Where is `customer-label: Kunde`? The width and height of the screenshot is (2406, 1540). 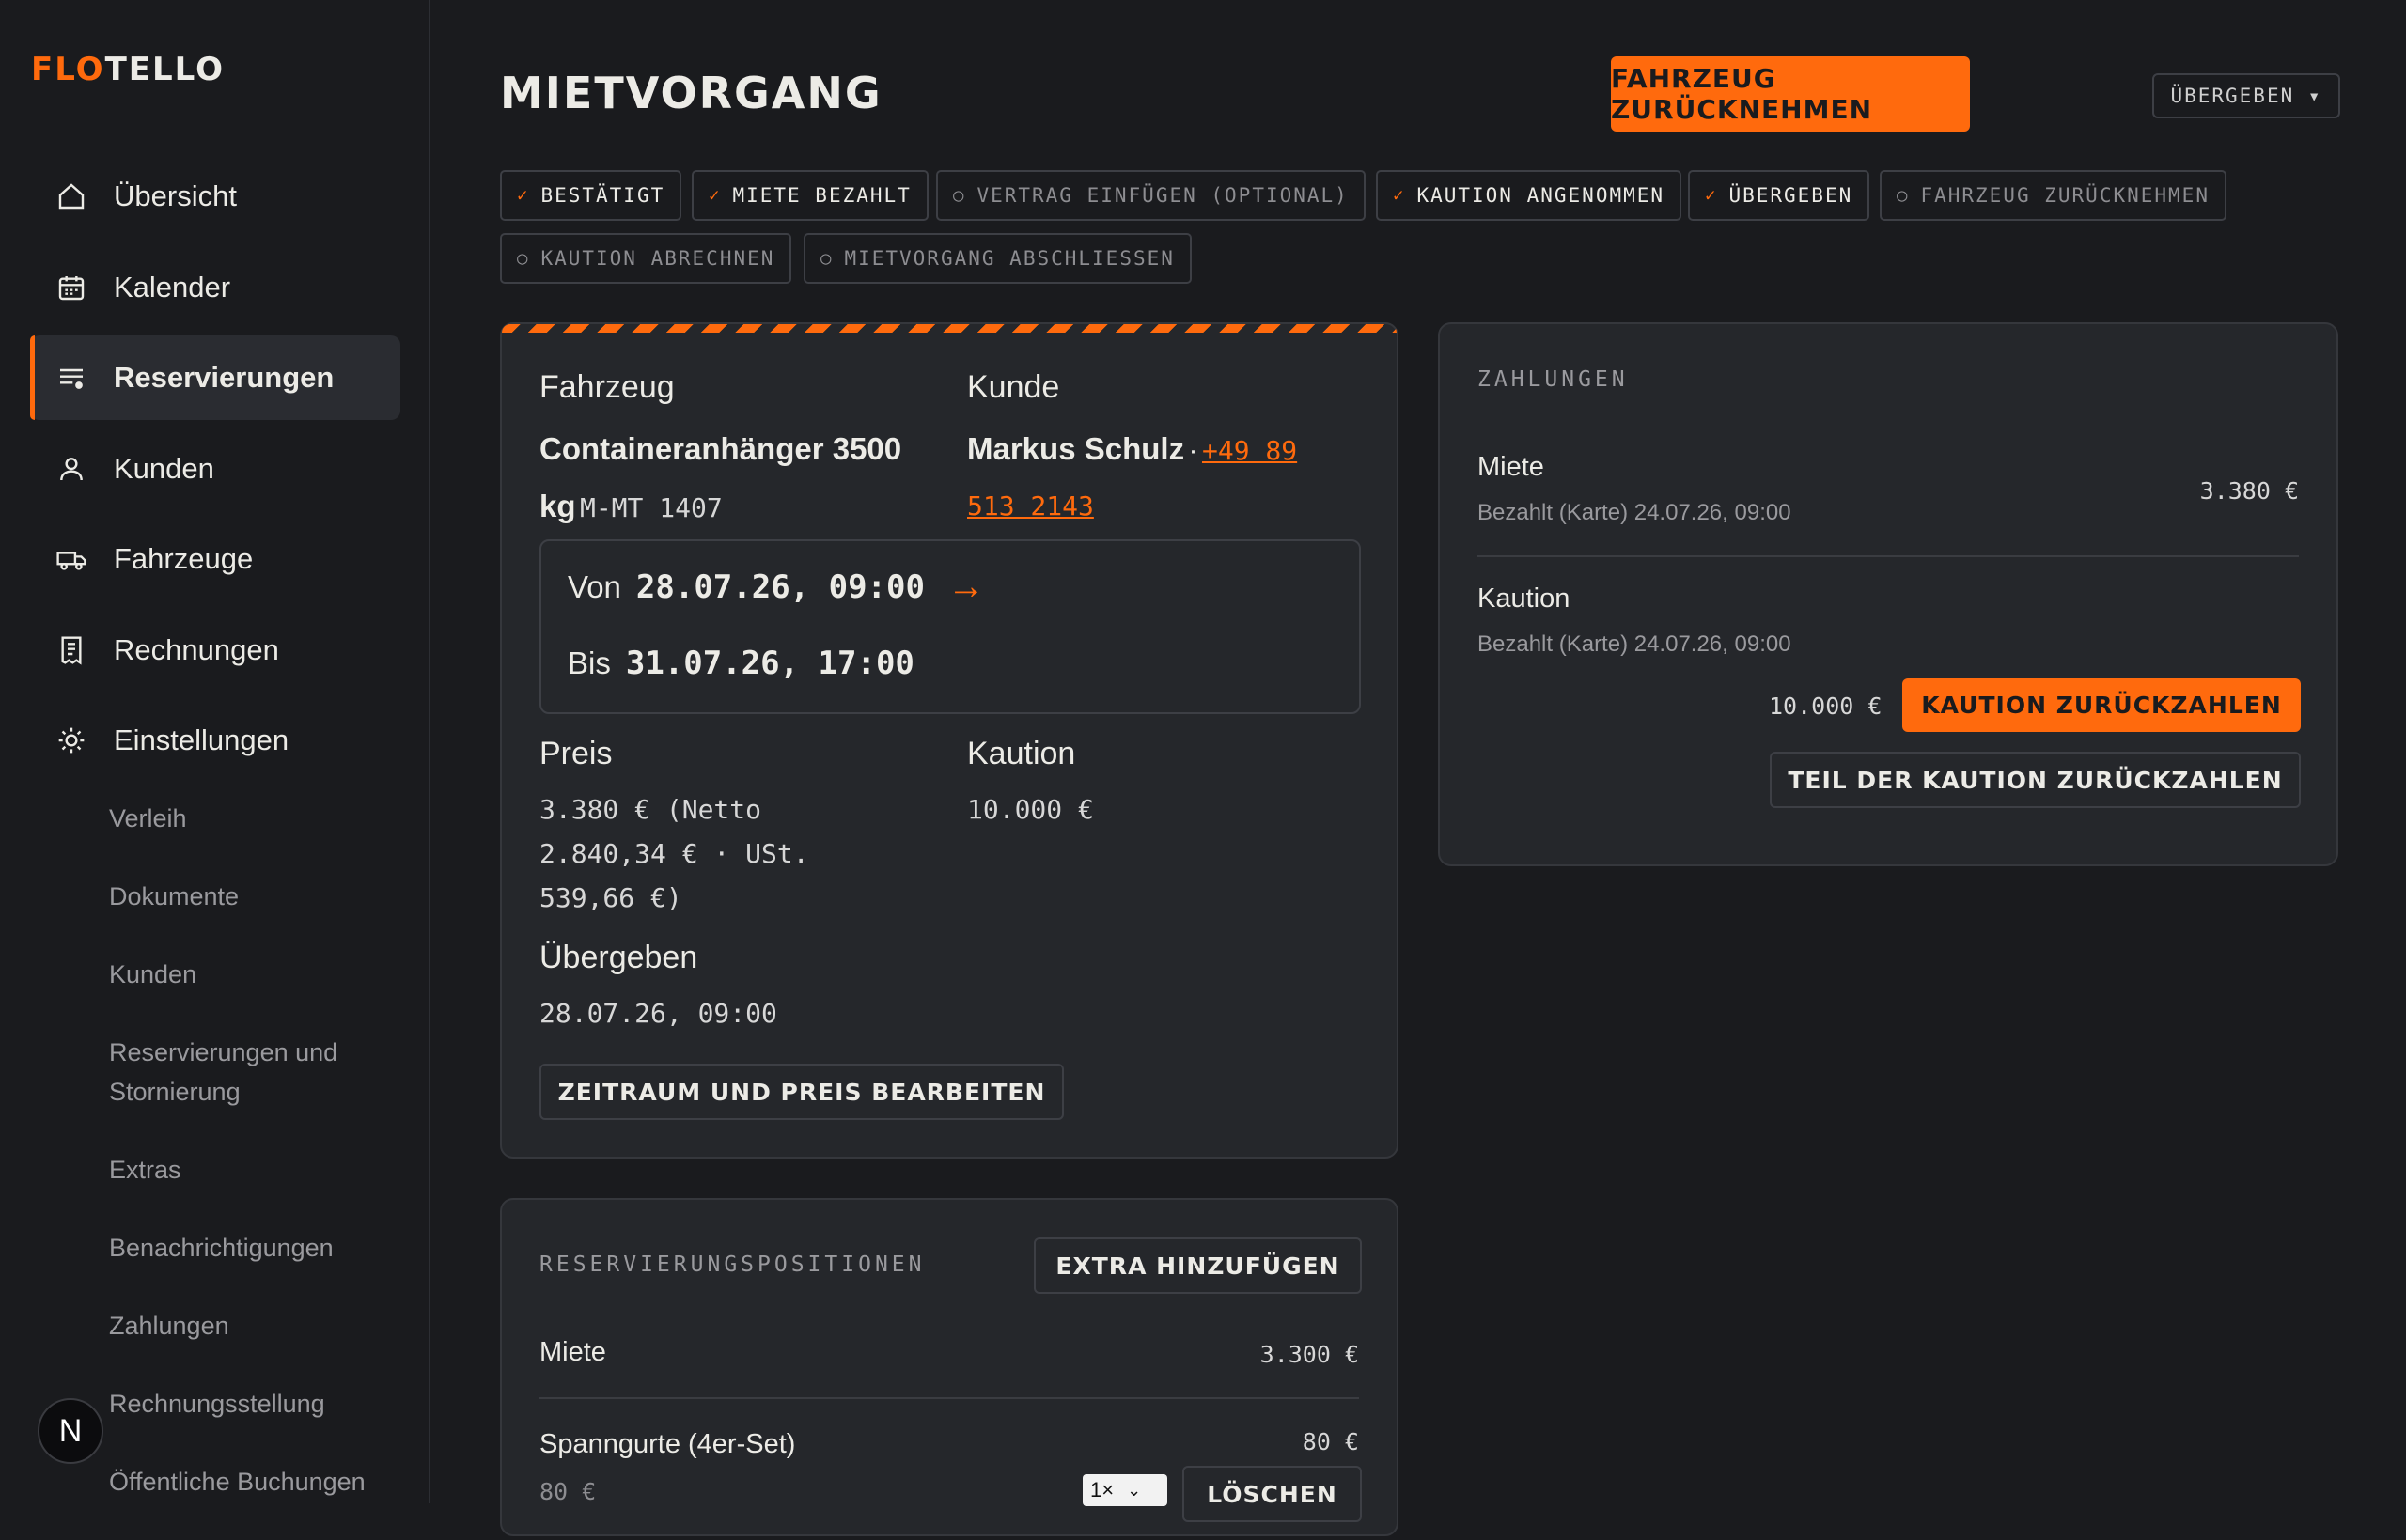 customer-label: Kunde is located at coordinates (1013, 387).